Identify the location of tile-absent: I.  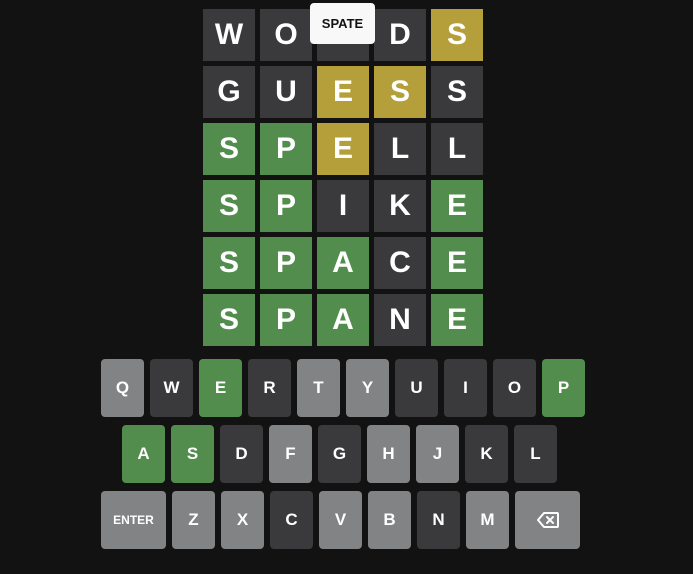
(343, 206).